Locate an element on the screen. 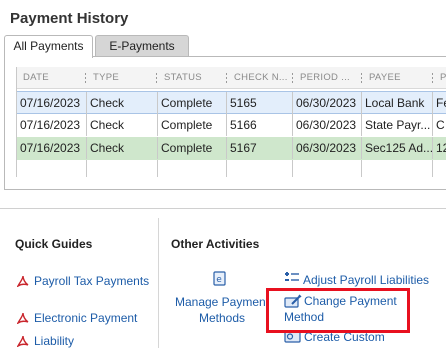  guide-payroll-tax-payments: Payroll Tax Payments is located at coordinates (85, 281).